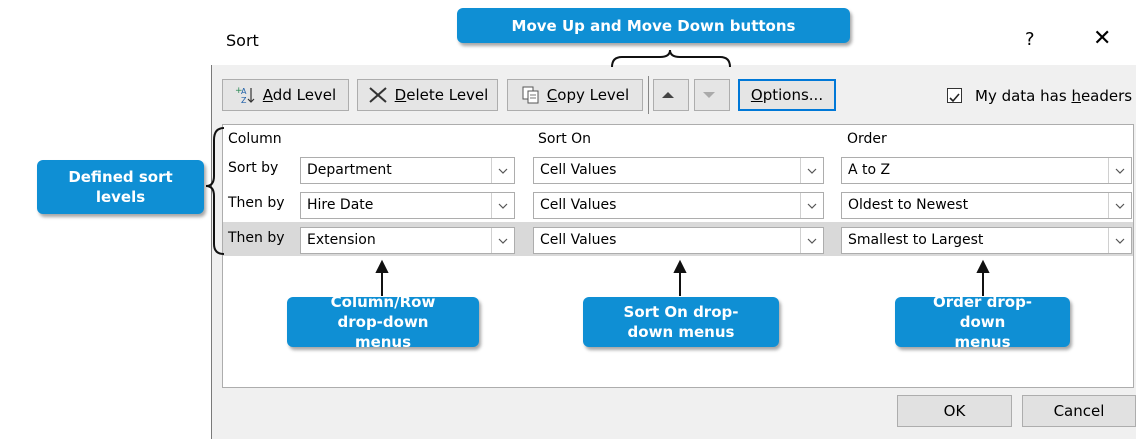  I want to click on column-menus-callout: Column/Row drop-down menus, so click(383, 322).